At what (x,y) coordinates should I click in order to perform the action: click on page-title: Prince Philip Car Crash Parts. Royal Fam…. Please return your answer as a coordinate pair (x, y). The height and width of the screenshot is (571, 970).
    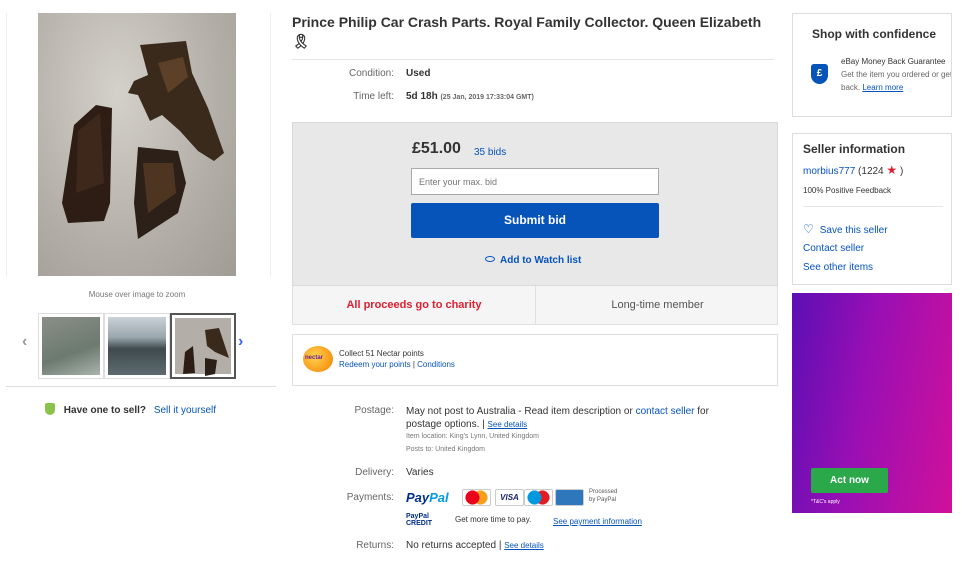
    Looking at the image, I should click on (533, 32).